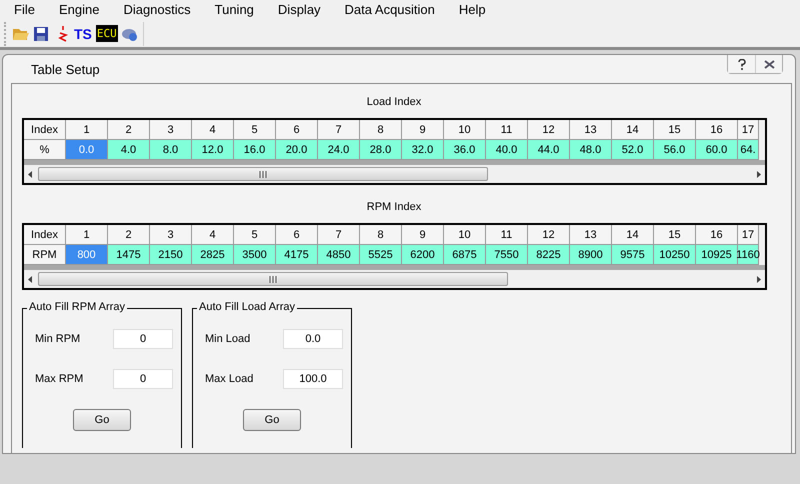  What do you see at coordinates (549, 130) in the screenshot?
I see `header-cell: 12` at bounding box center [549, 130].